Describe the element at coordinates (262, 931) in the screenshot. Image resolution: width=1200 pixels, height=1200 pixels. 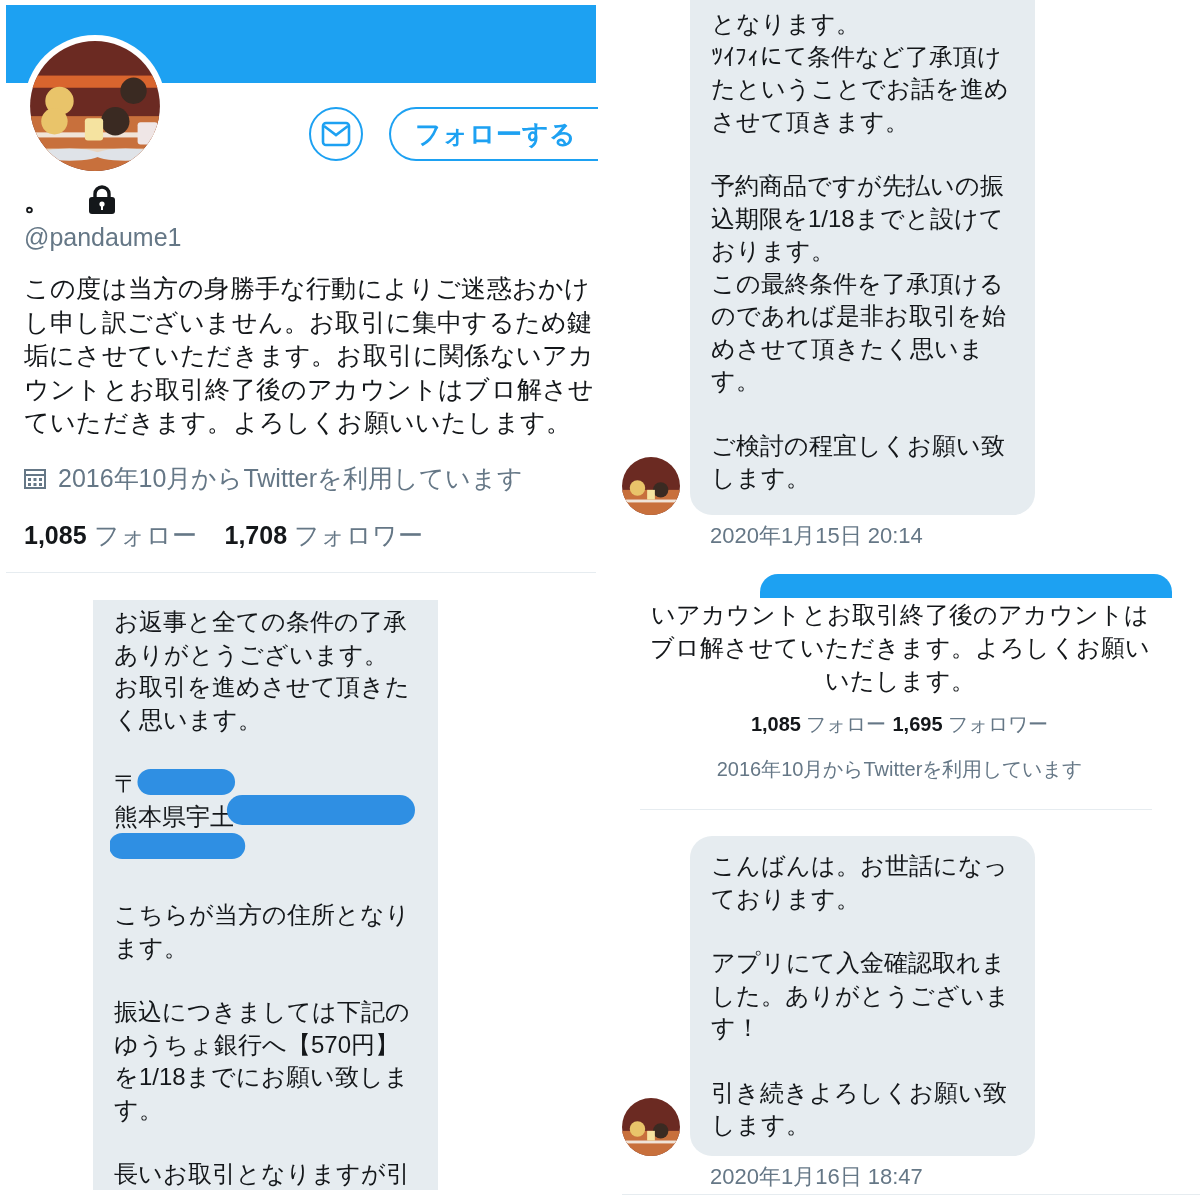
I see `message-text: こちらが当方の住所となります。` at that location.